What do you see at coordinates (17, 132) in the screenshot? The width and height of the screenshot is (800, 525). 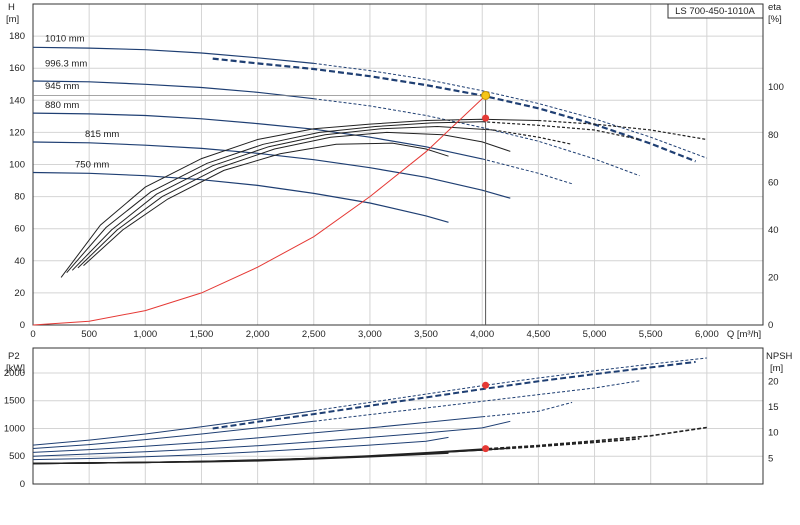 I see `top-y-left-tick-label: 120` at bounding box center [17, 132].